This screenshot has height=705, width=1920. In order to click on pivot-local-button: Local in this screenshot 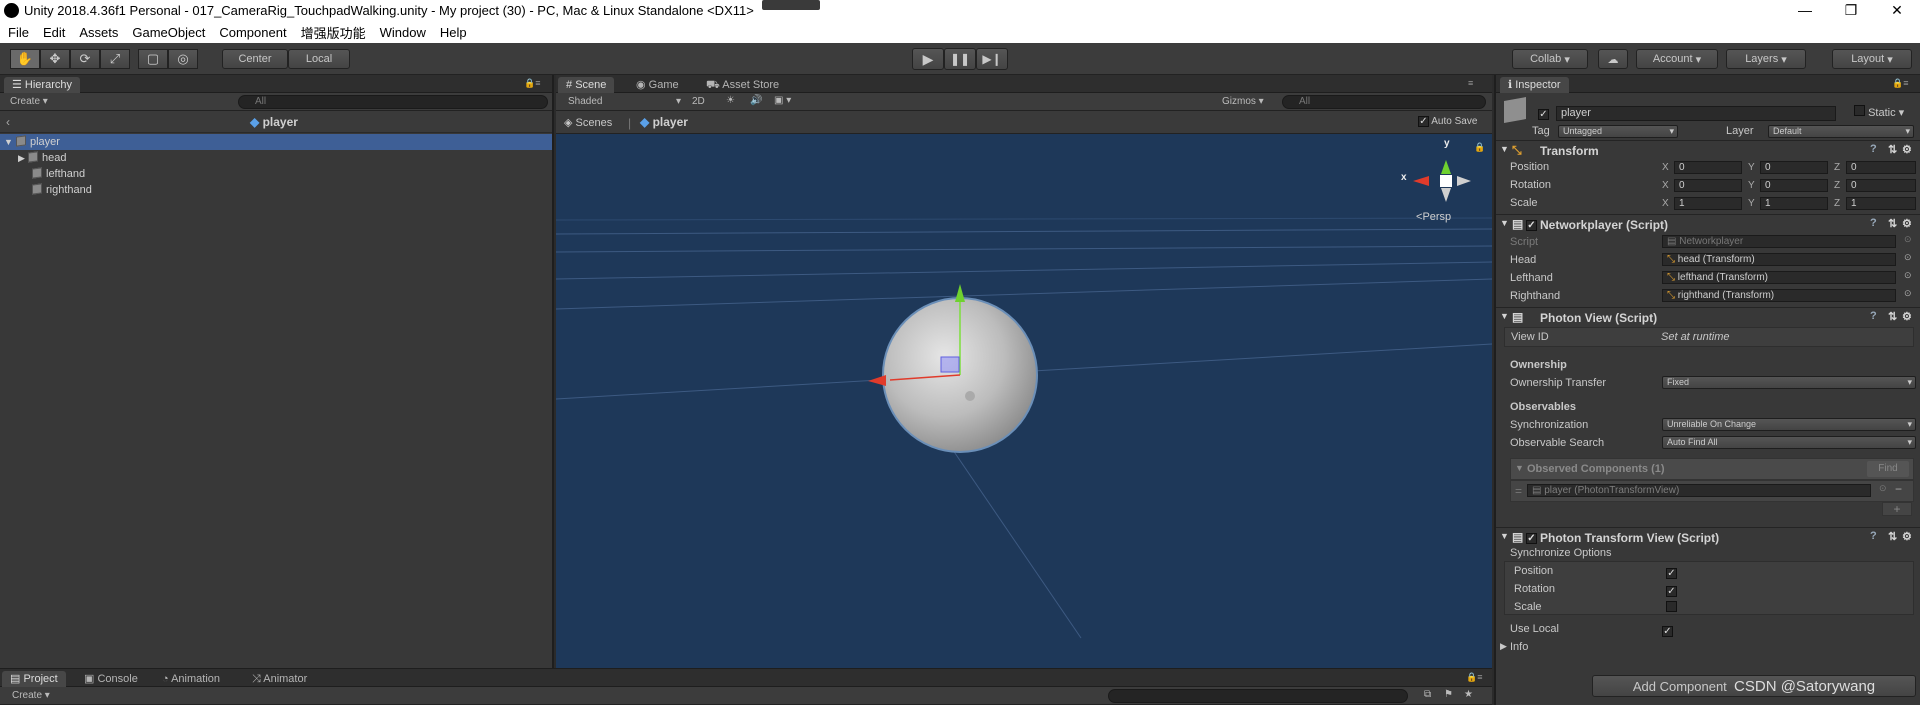, I will do `click(319, 59)`.